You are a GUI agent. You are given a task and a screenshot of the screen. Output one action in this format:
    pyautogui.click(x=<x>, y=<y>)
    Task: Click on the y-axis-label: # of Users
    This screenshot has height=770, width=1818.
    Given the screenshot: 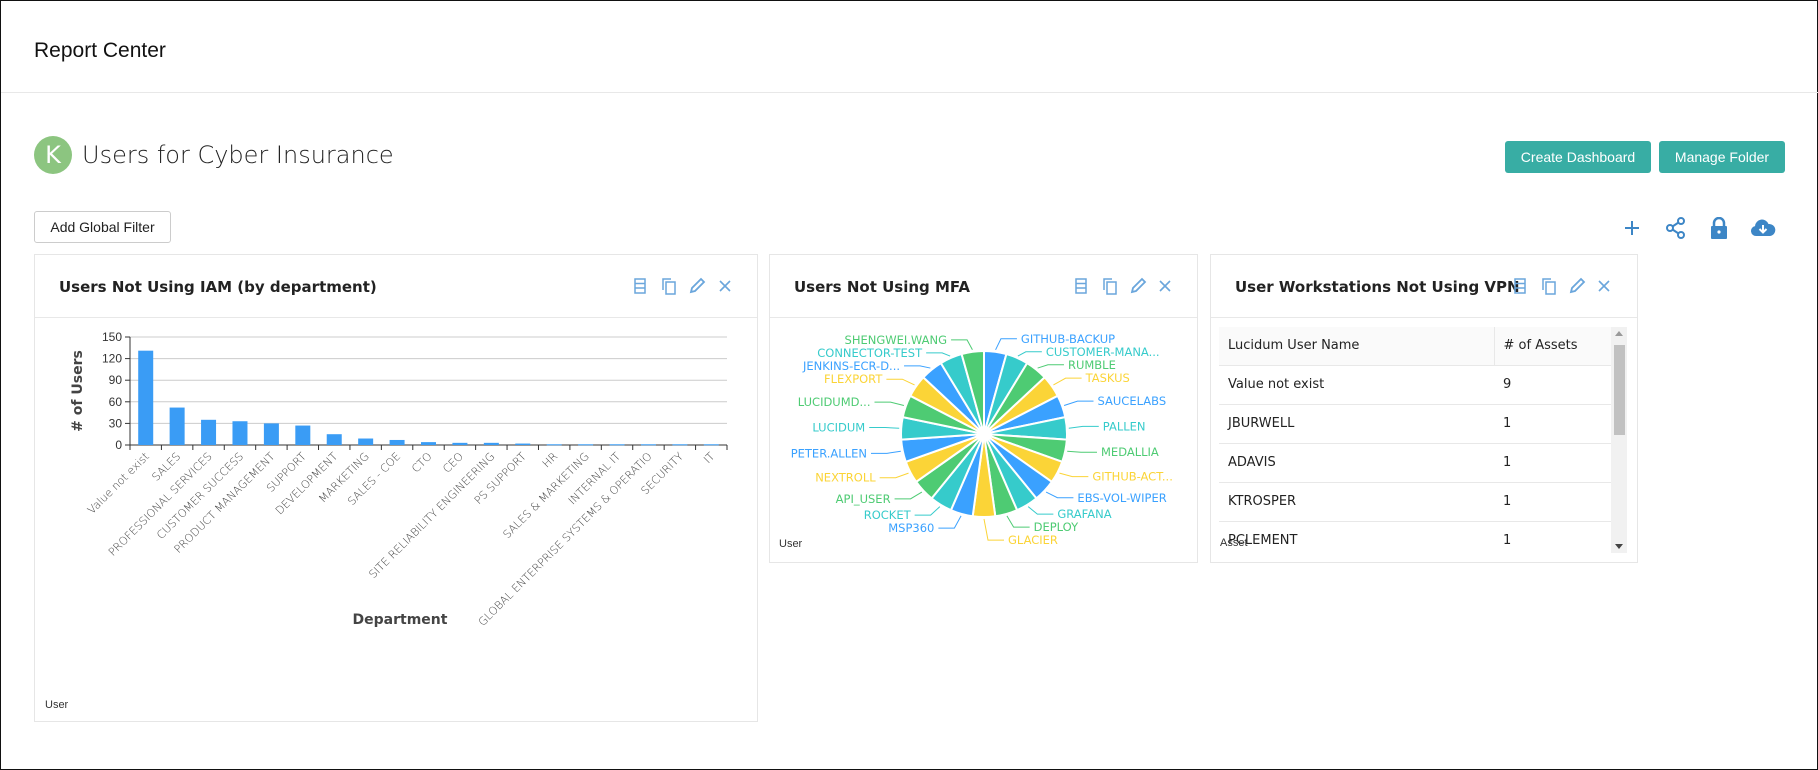 What is the action you would take?
    pyautogui.click(x=78, y=391)
    